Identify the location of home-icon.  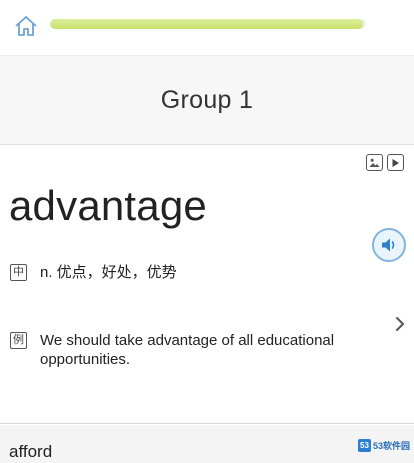
(26, 26).